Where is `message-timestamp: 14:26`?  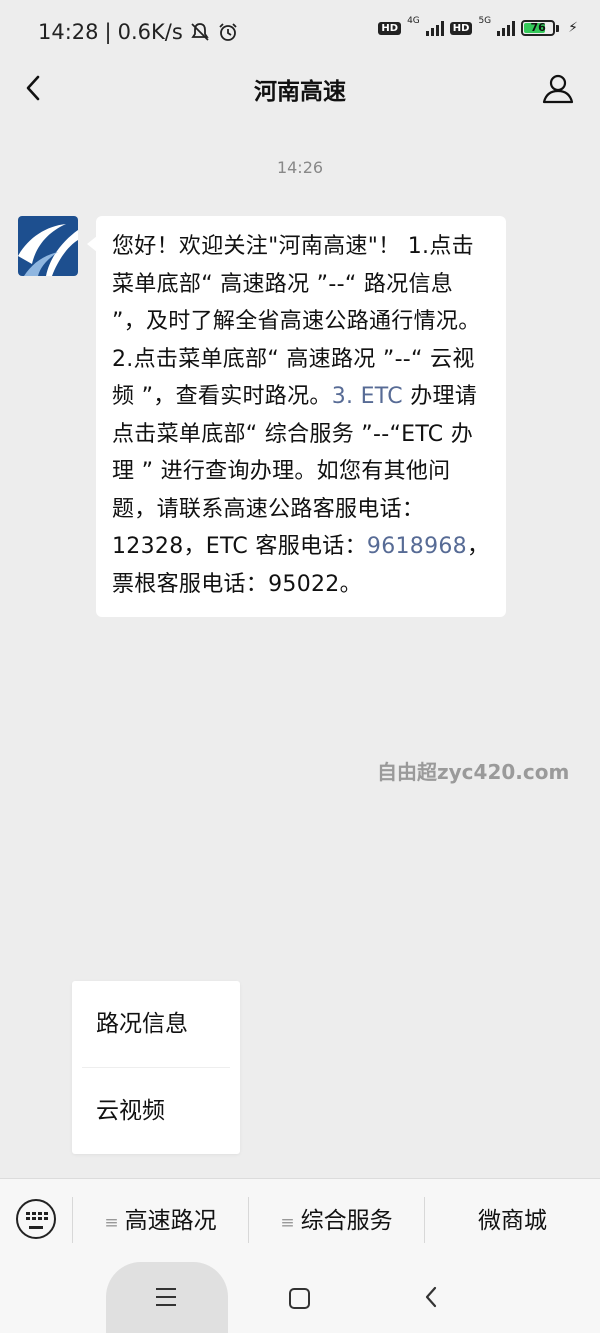 message-timestamp: 14:26 is located at coordinates (300, 167).